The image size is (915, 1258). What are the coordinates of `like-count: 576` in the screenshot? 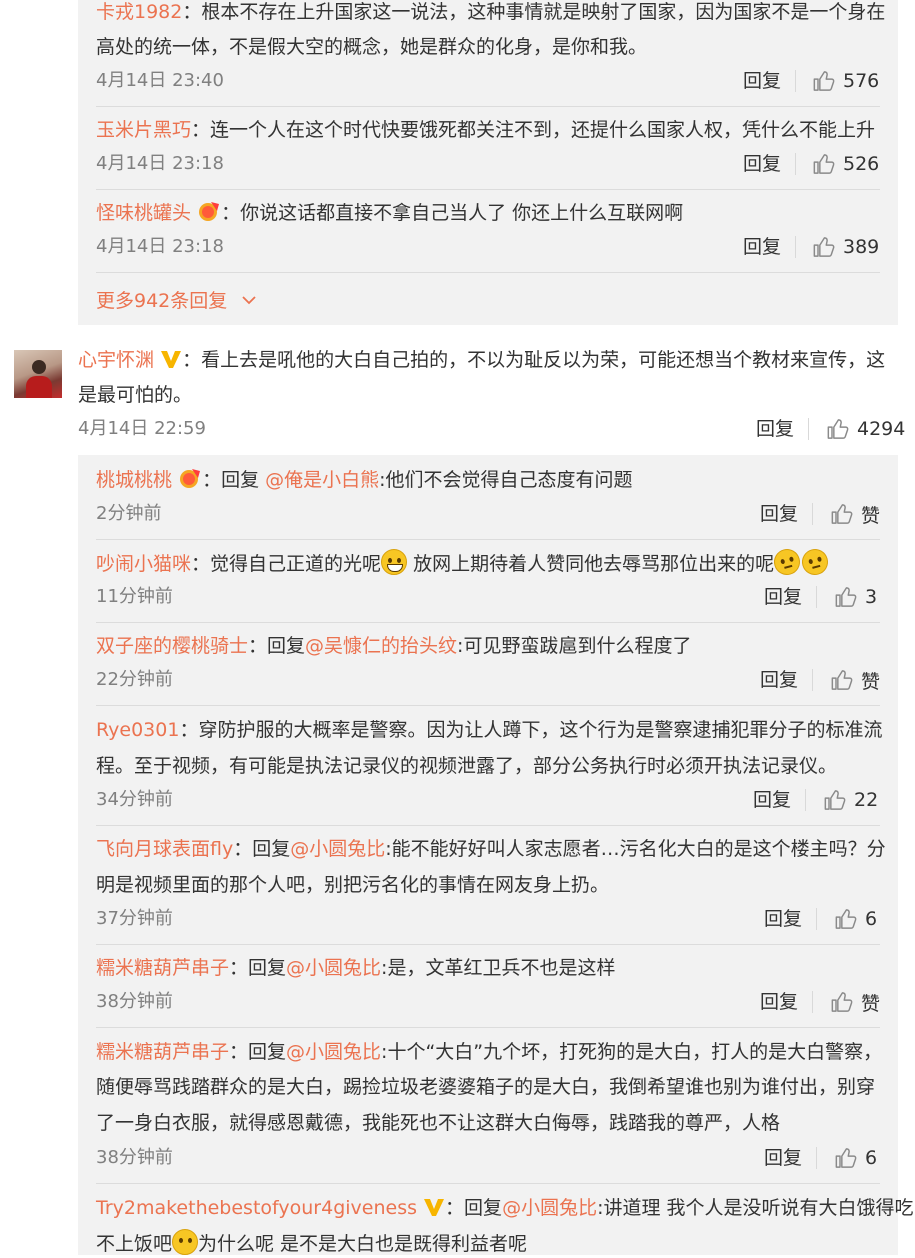 It's located at (861, 81).